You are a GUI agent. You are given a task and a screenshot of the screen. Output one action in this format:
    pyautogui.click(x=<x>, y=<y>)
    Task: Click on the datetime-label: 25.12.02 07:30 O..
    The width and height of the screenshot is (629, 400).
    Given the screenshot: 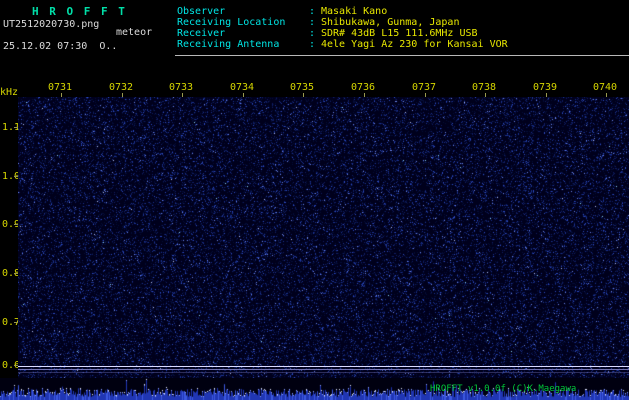 What is the action you would take?
    pyautogui.click(x=60, y=46)
    